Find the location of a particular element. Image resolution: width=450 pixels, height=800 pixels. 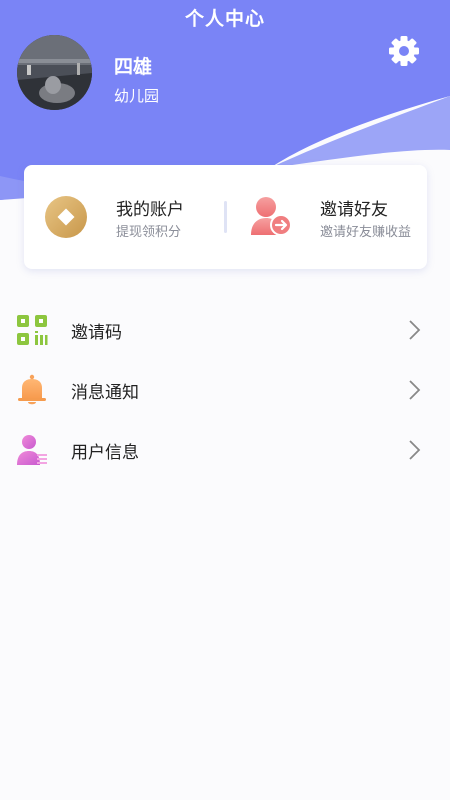

invite-friends-subtitle: 邀请好友赚收益 is located at coordinates (366, 232).